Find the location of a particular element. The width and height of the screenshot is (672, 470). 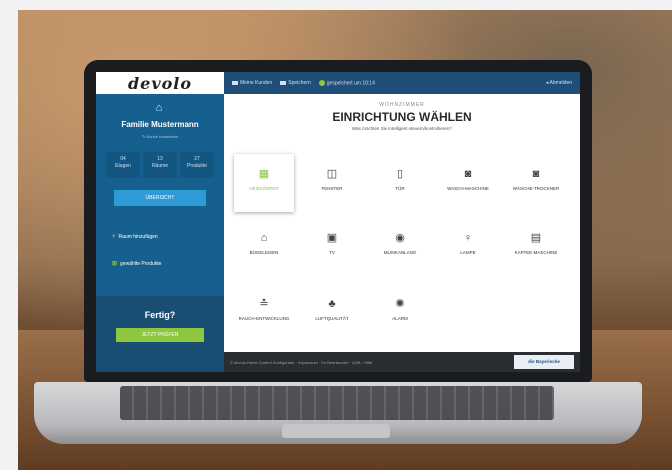

smoke-icon: ≛ is located at coordinates (264, 304).